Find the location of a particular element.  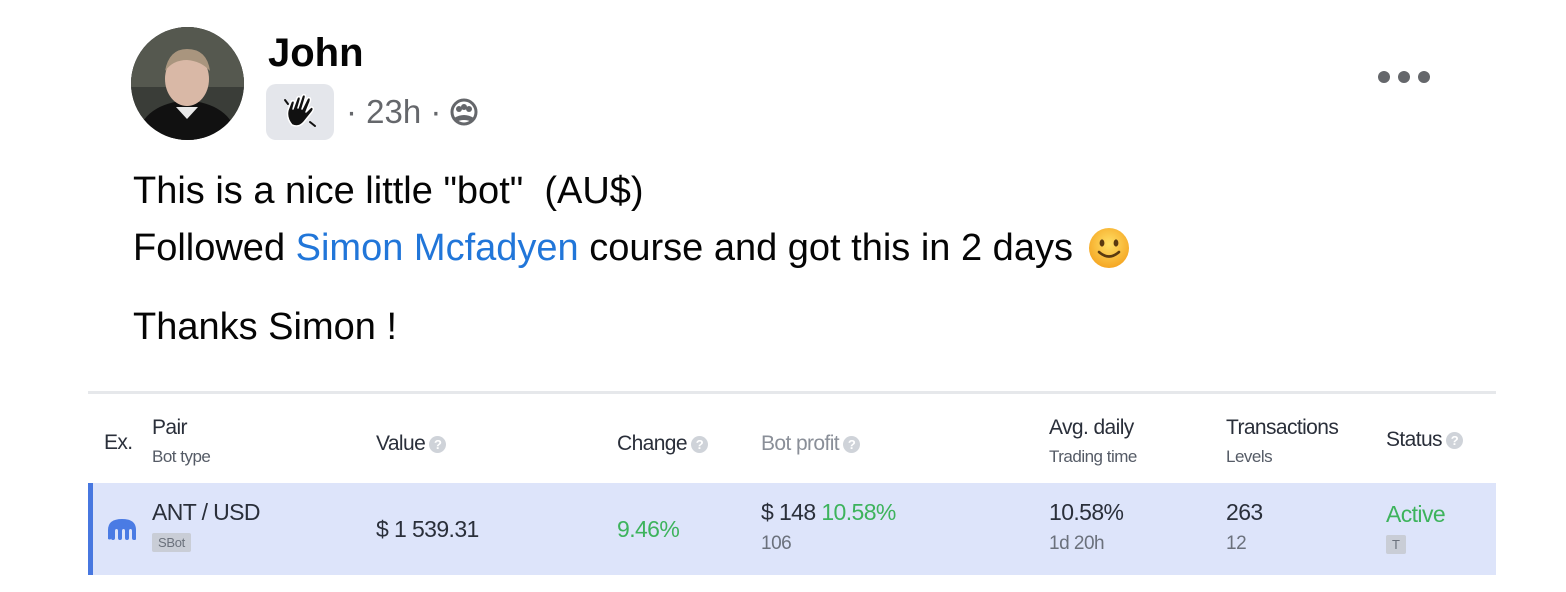

status-tag-cell: T is located at coordinates (1396, 544).